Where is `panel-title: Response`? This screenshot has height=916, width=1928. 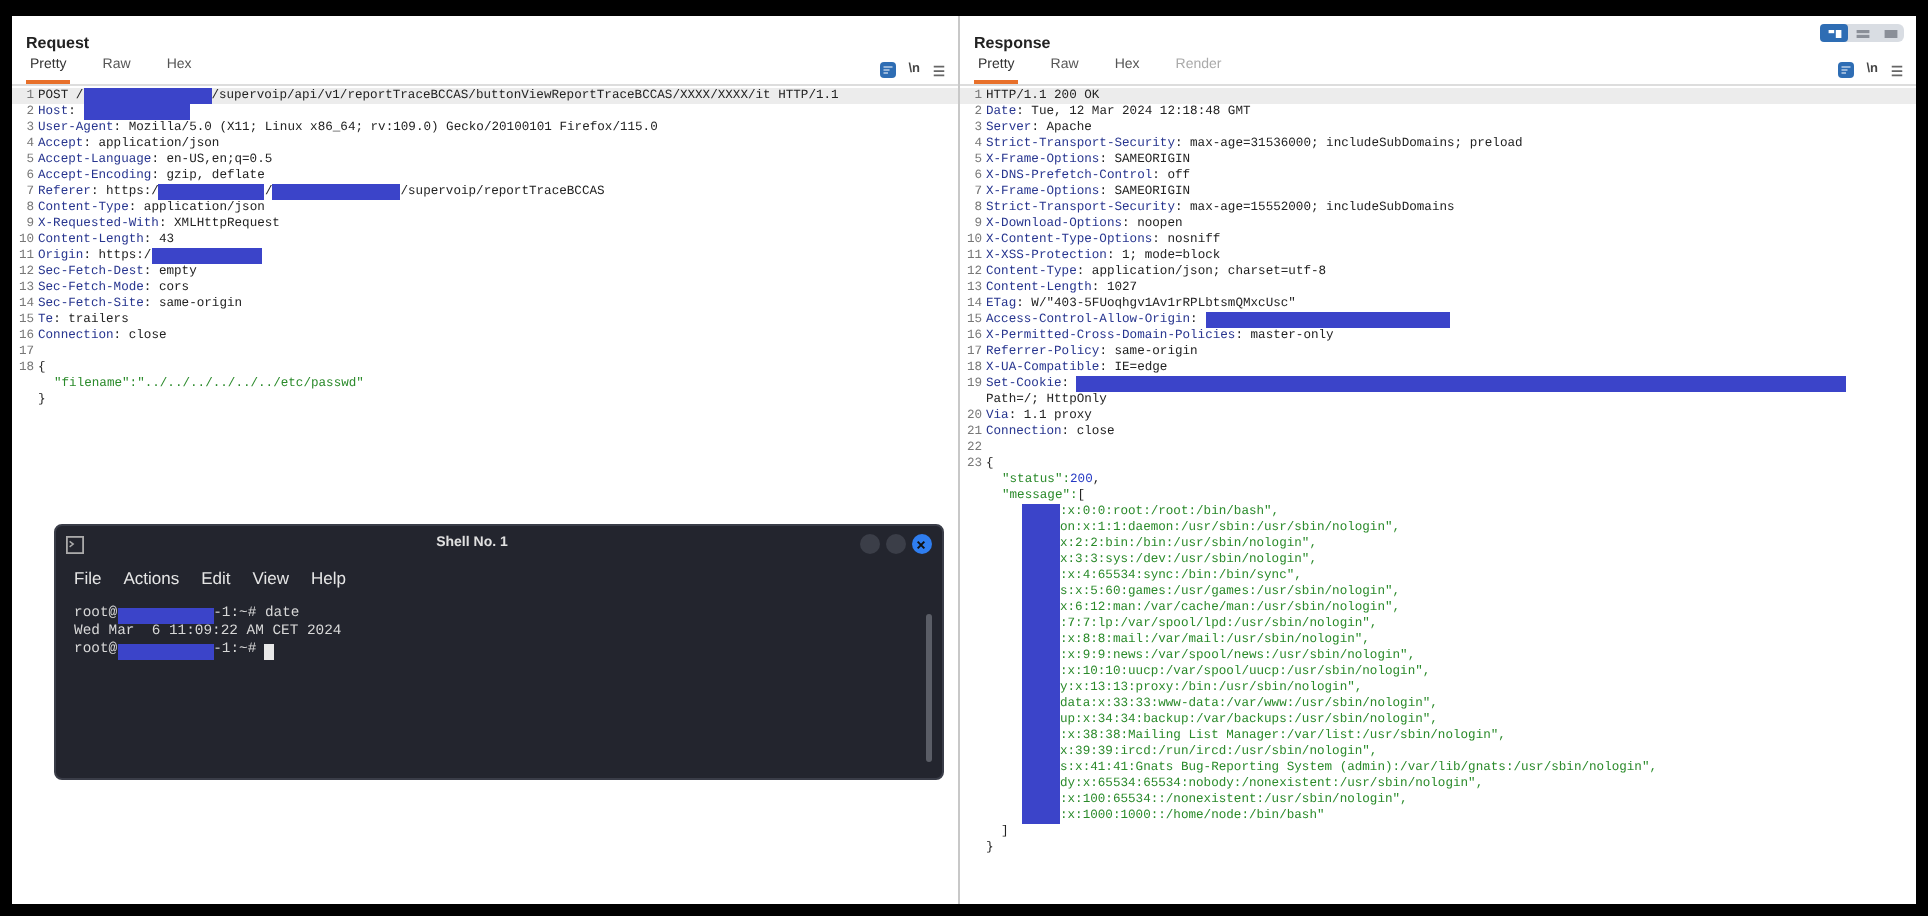 panel-title: Response is located at coordinates (1012, 44).